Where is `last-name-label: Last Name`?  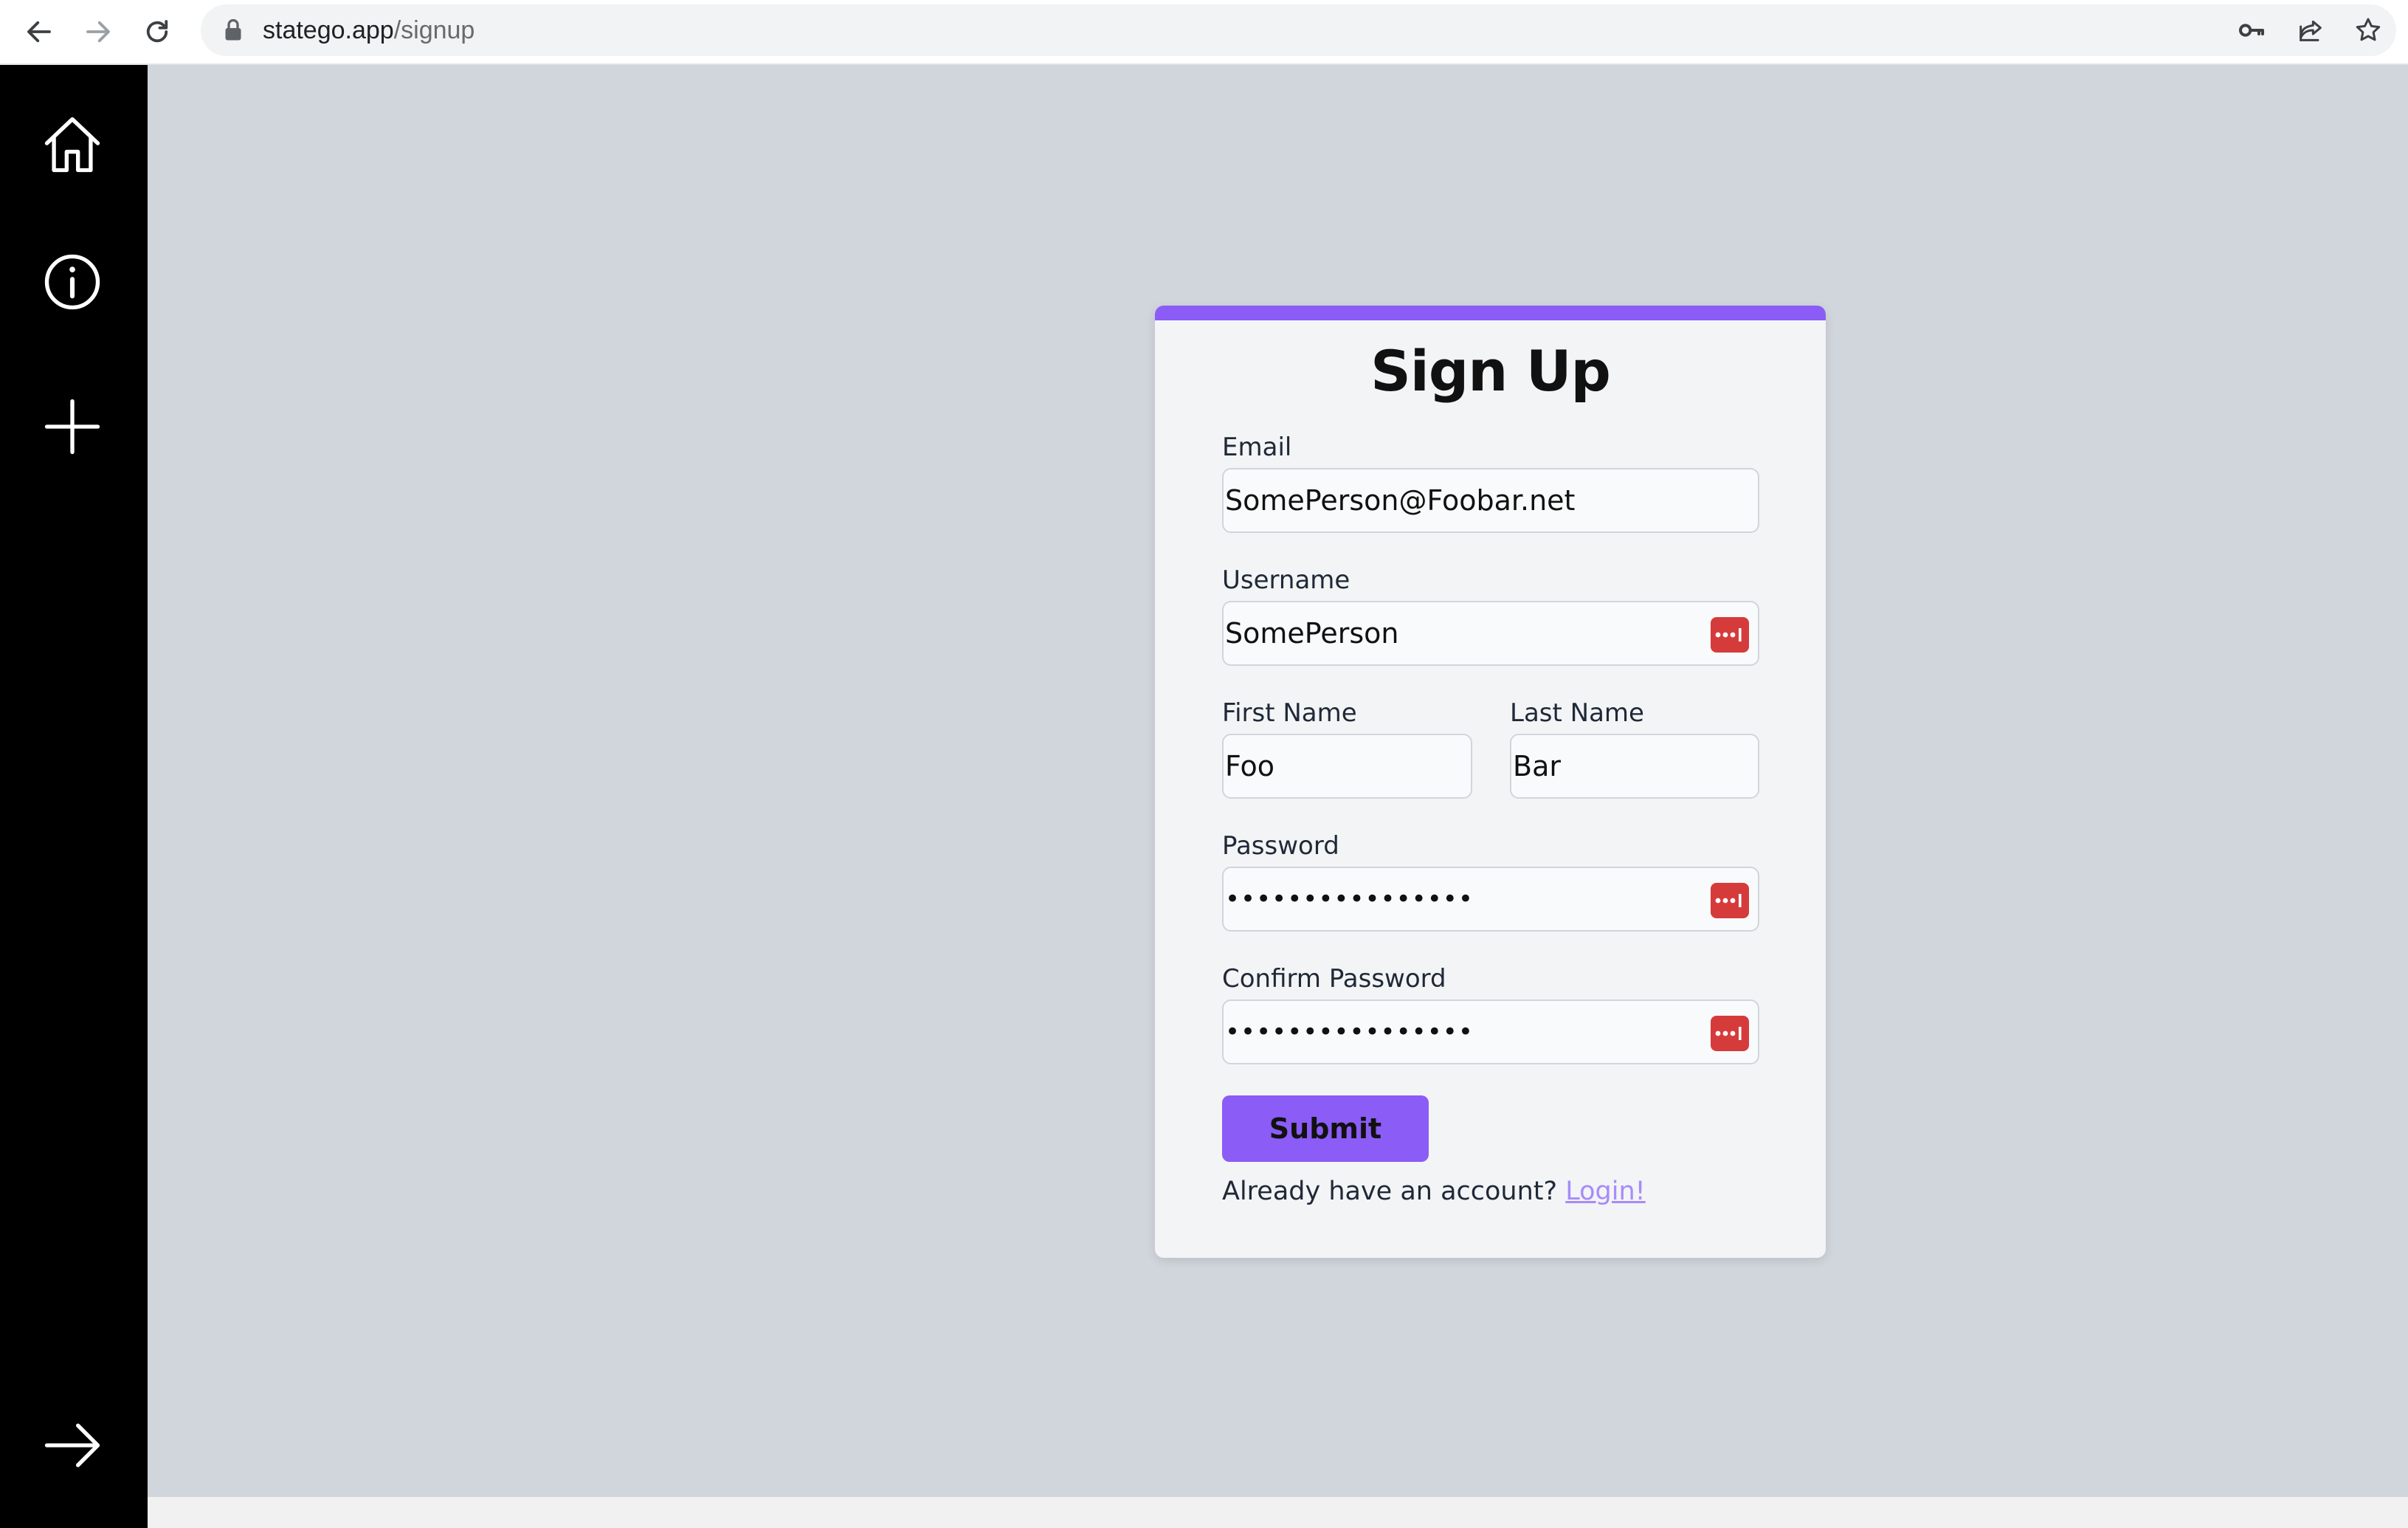 last-name-label: Last Name is located at coordinates (1577, 713).